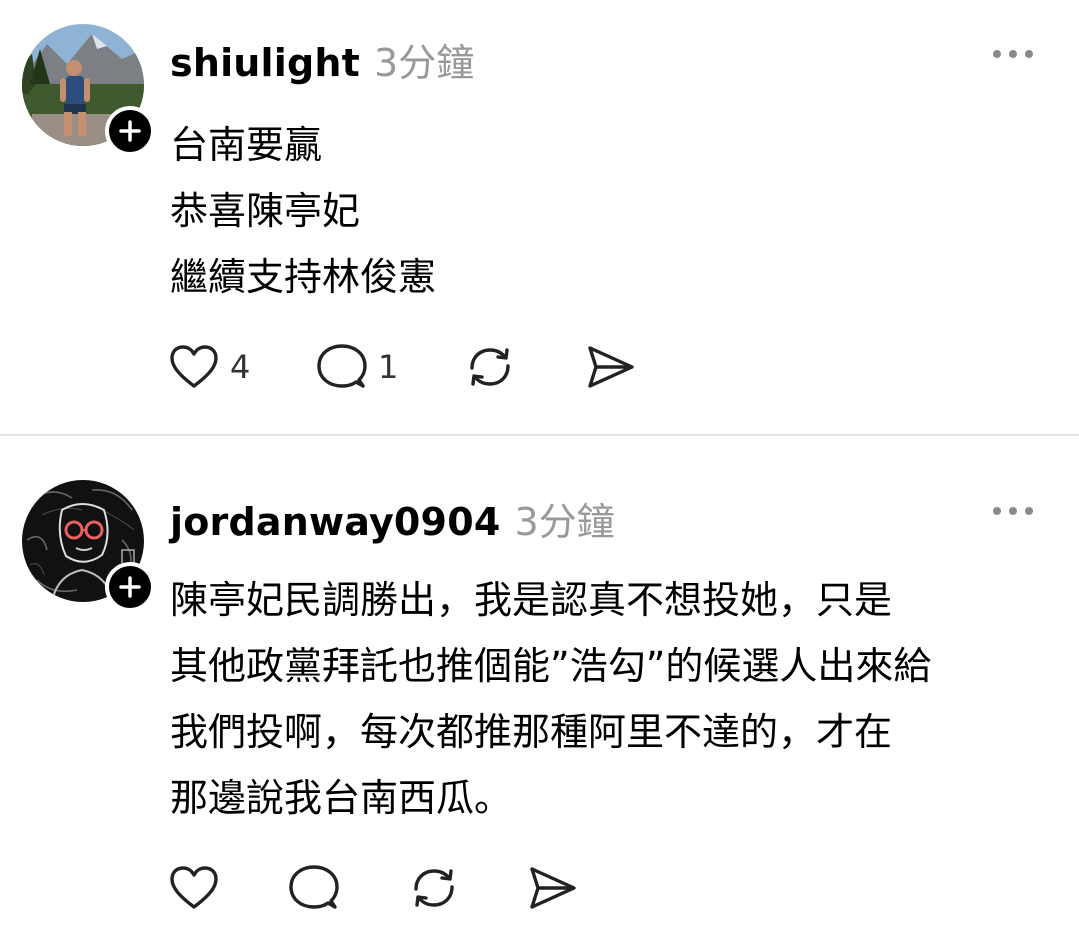  Describe the element at coordinates (531, 732) in the screenshot. I see `post-body-line: 我們投啊，每次都推那種阿里不達的，才在` at that location.